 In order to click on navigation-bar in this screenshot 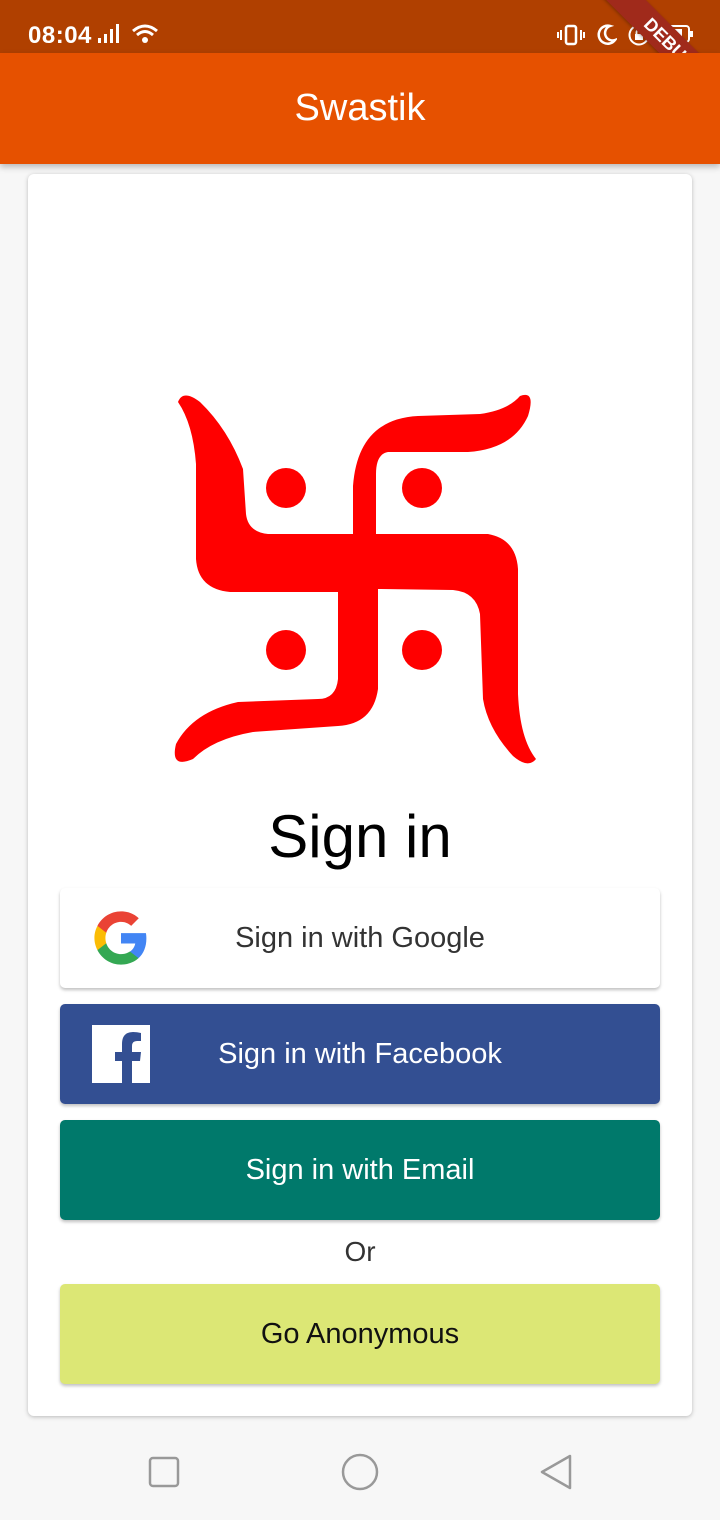, I will do `click(360, 1472)`.